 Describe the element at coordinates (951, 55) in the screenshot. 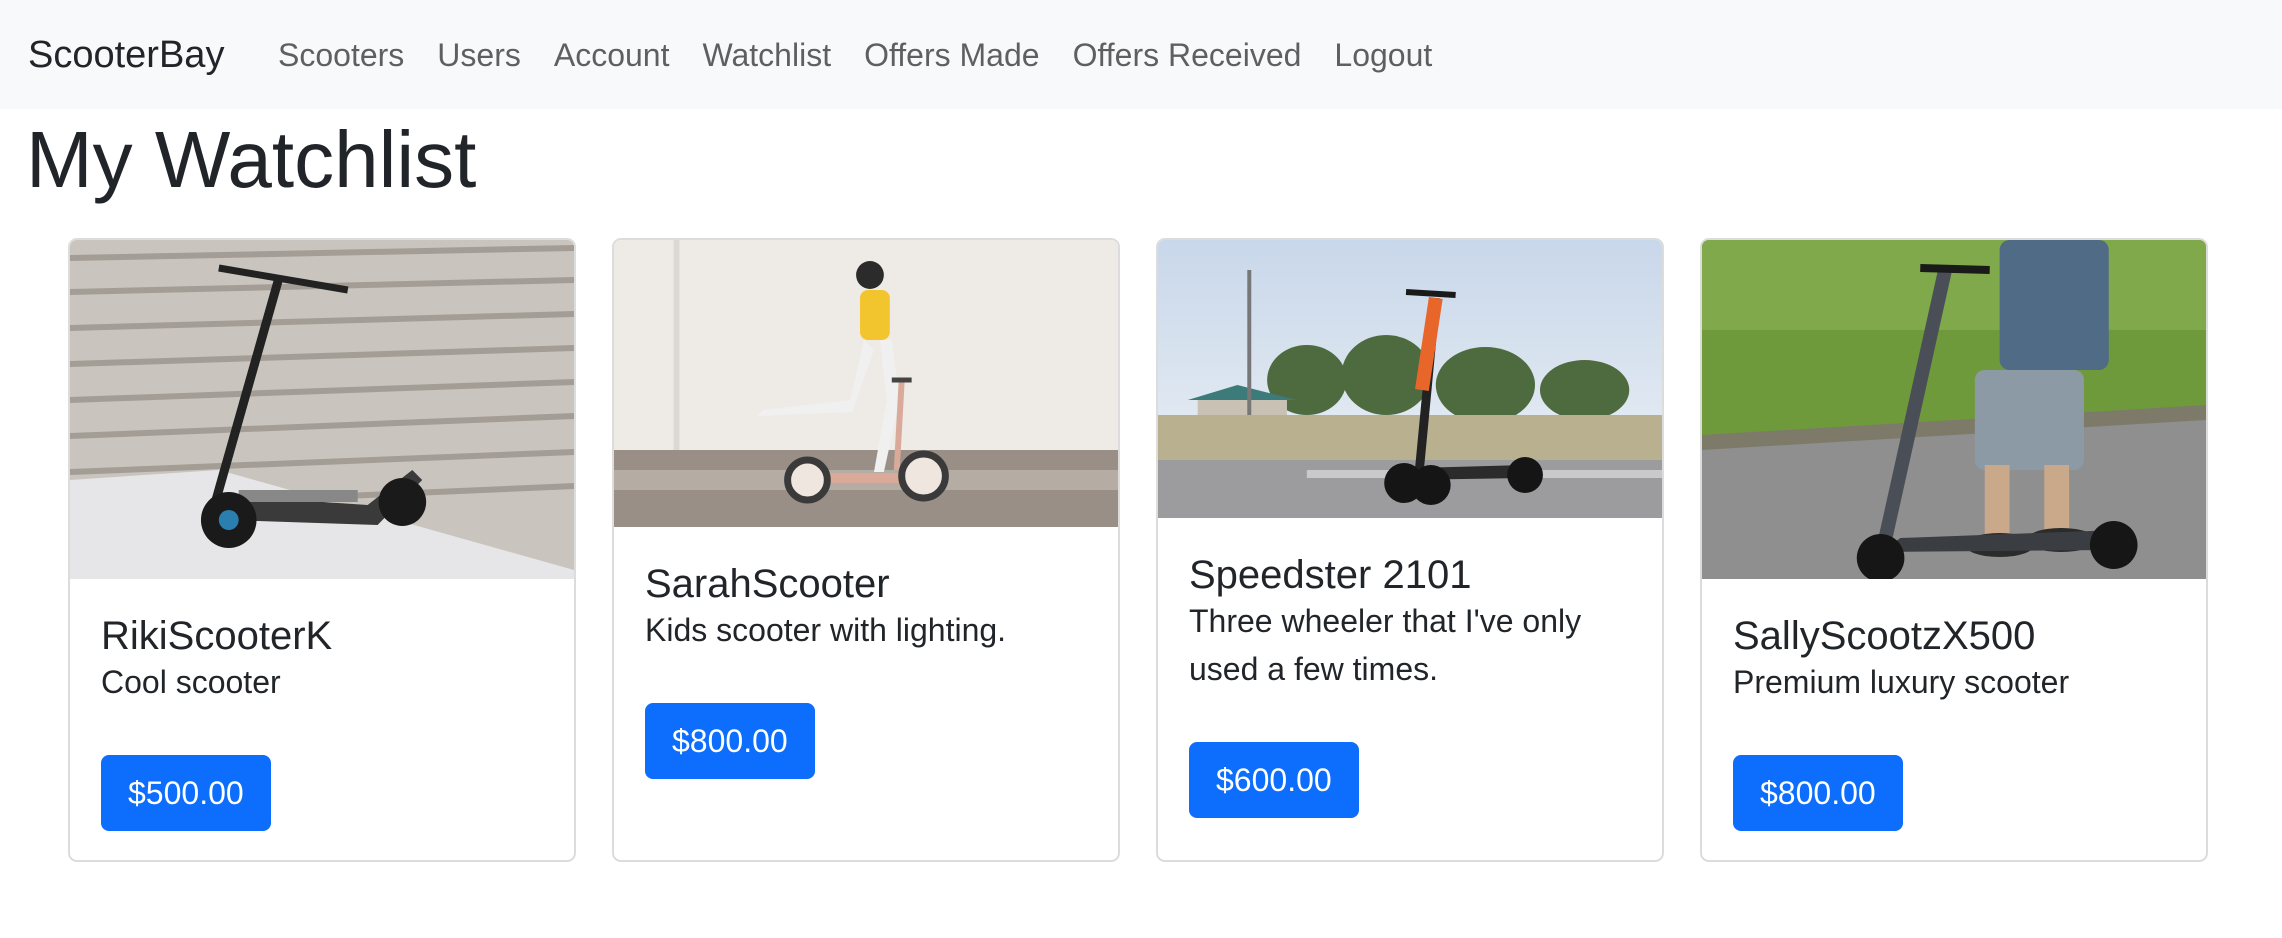

I see `nav-link-offers-made: Offers Made` at that location.